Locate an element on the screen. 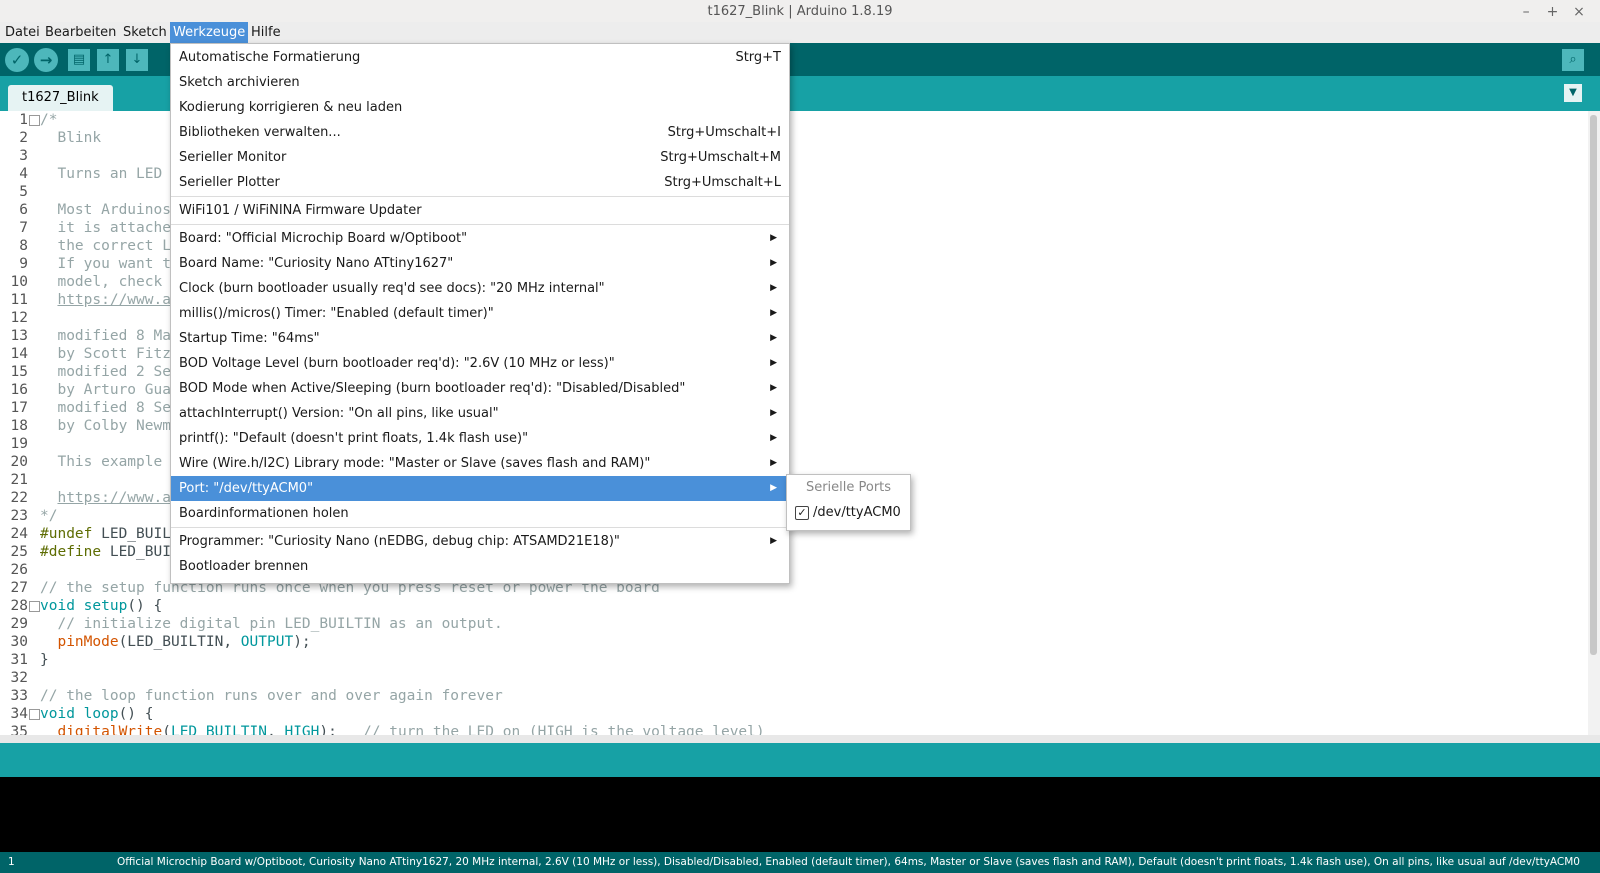 Image resolution: width=1600 pixels, height=873 pixels. line-number: 22 is located at coordinates (19, 498).